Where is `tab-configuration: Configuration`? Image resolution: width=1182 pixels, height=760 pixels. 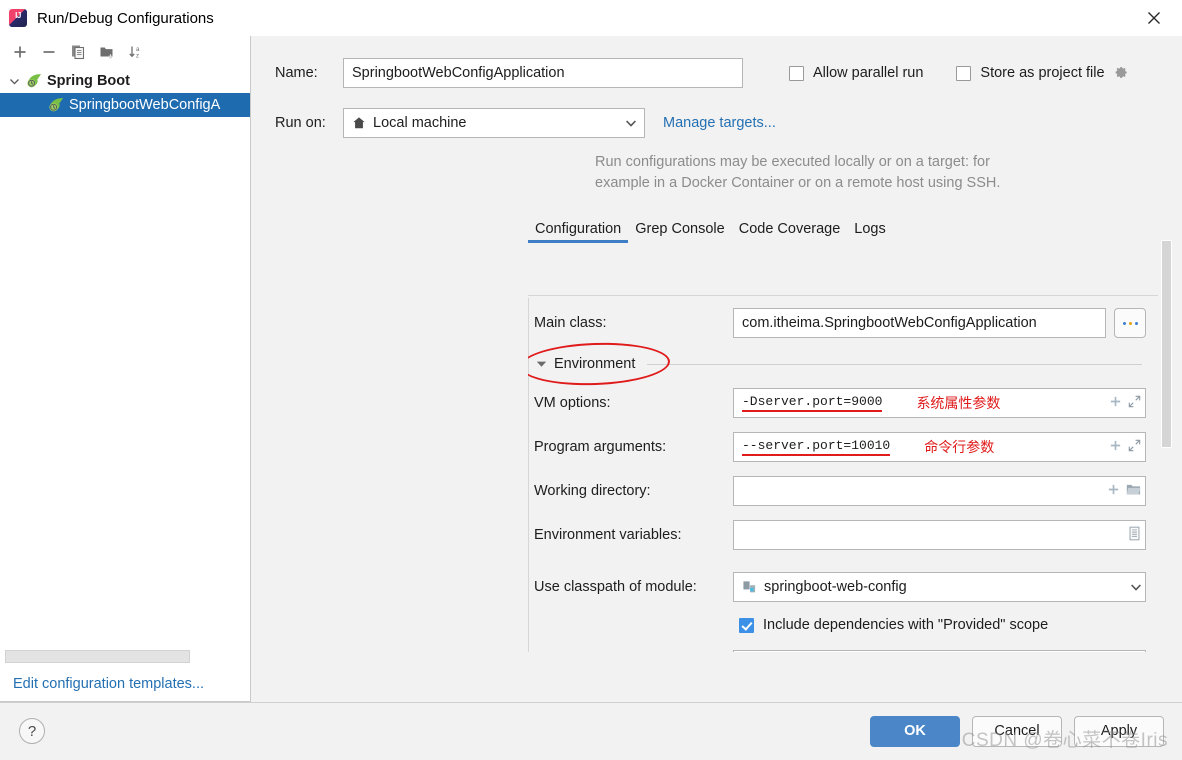
tab-configuration: Configuration is located at coordinates (578, 232).